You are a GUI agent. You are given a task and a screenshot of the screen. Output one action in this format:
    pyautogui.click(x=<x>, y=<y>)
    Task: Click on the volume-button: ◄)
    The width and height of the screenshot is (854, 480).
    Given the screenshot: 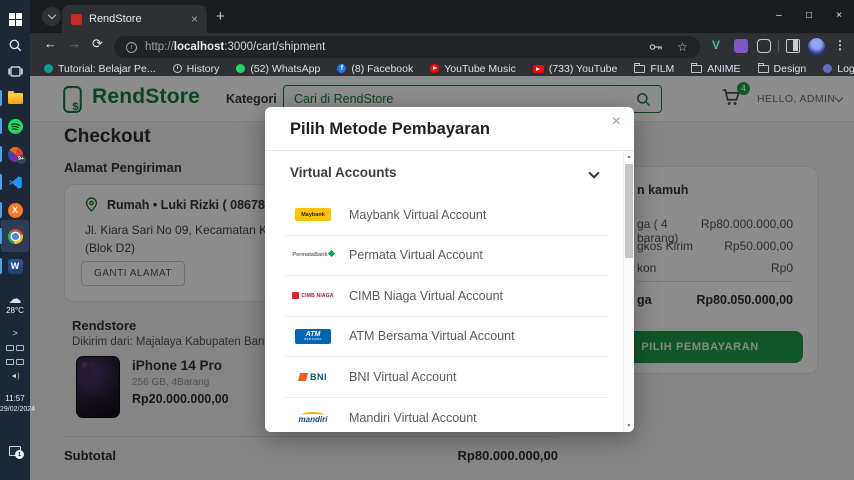 What is the action you would take?
    pyautogui.click(x=15, y=376)
    